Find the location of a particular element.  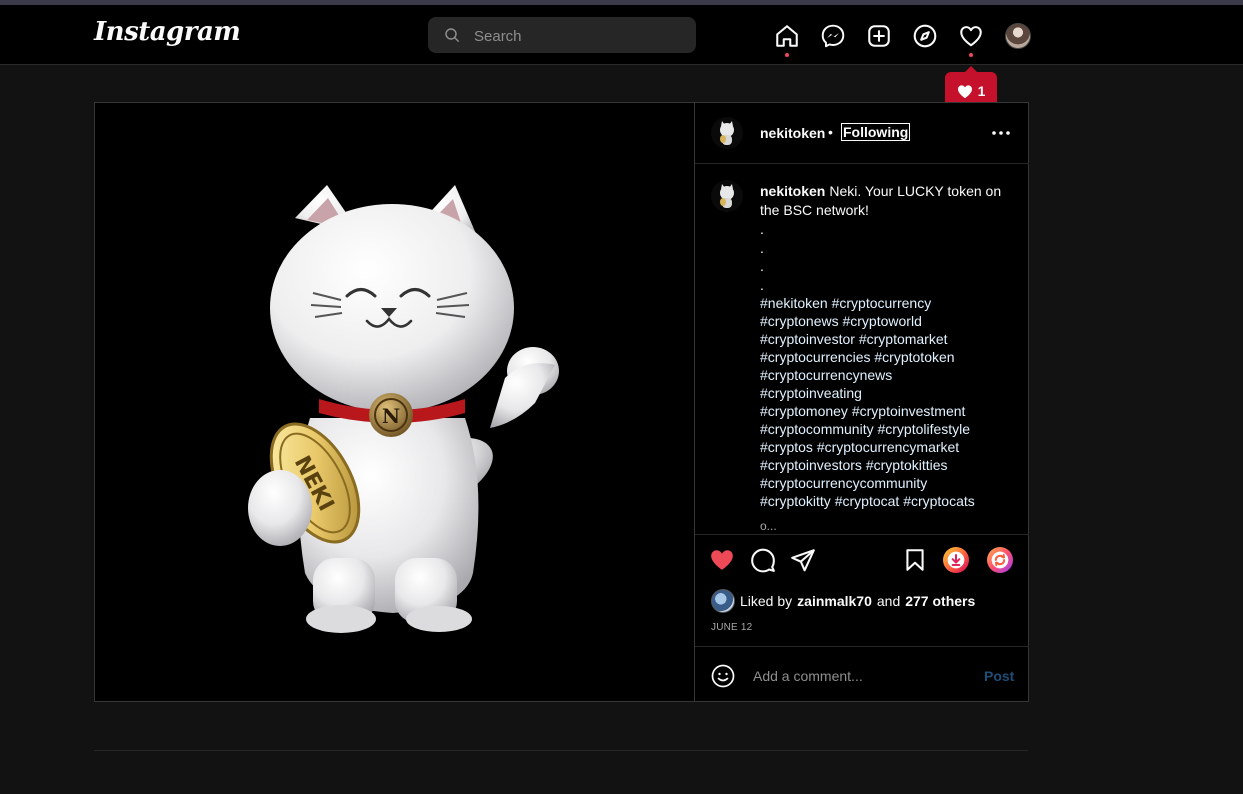

search-icon is located at coordinates (452, 35).